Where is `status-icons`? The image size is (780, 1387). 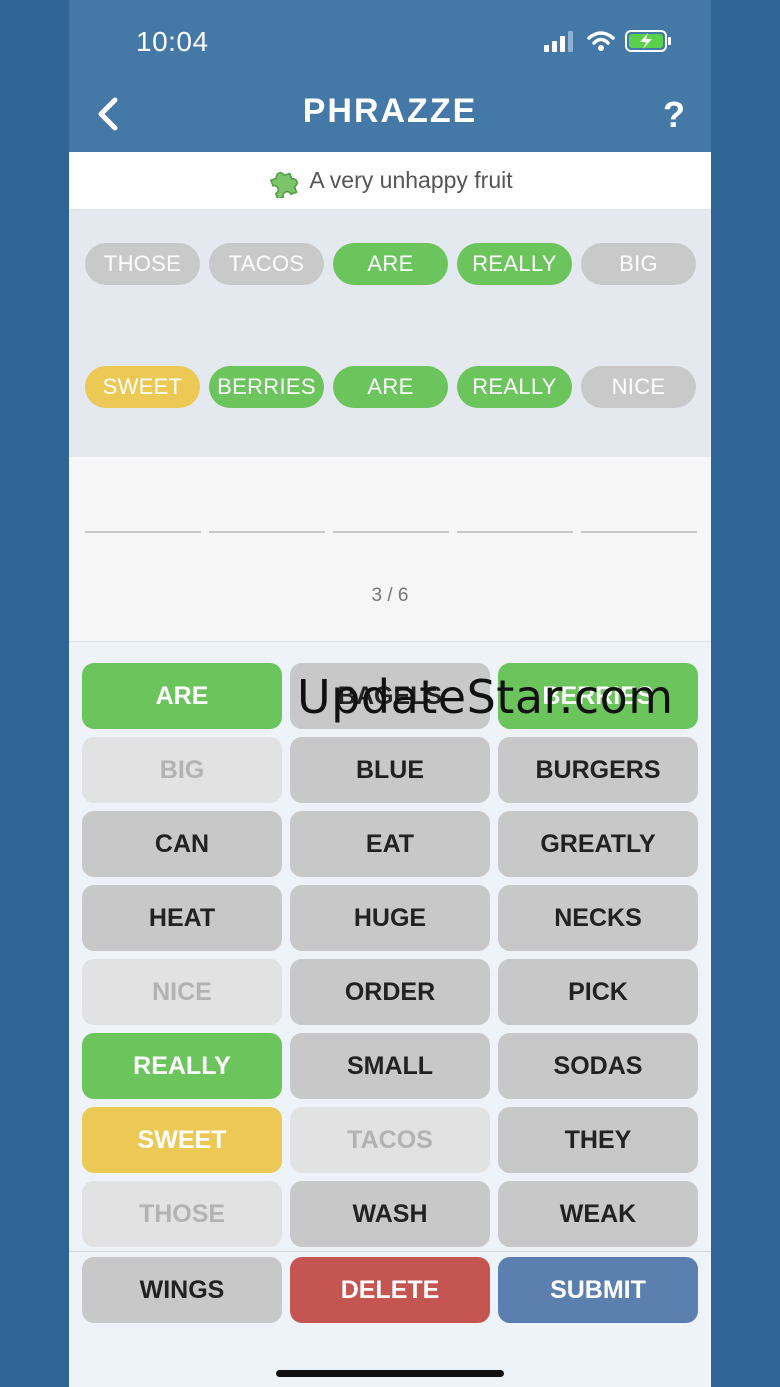 status-icons is located at coordinates (607, 41).